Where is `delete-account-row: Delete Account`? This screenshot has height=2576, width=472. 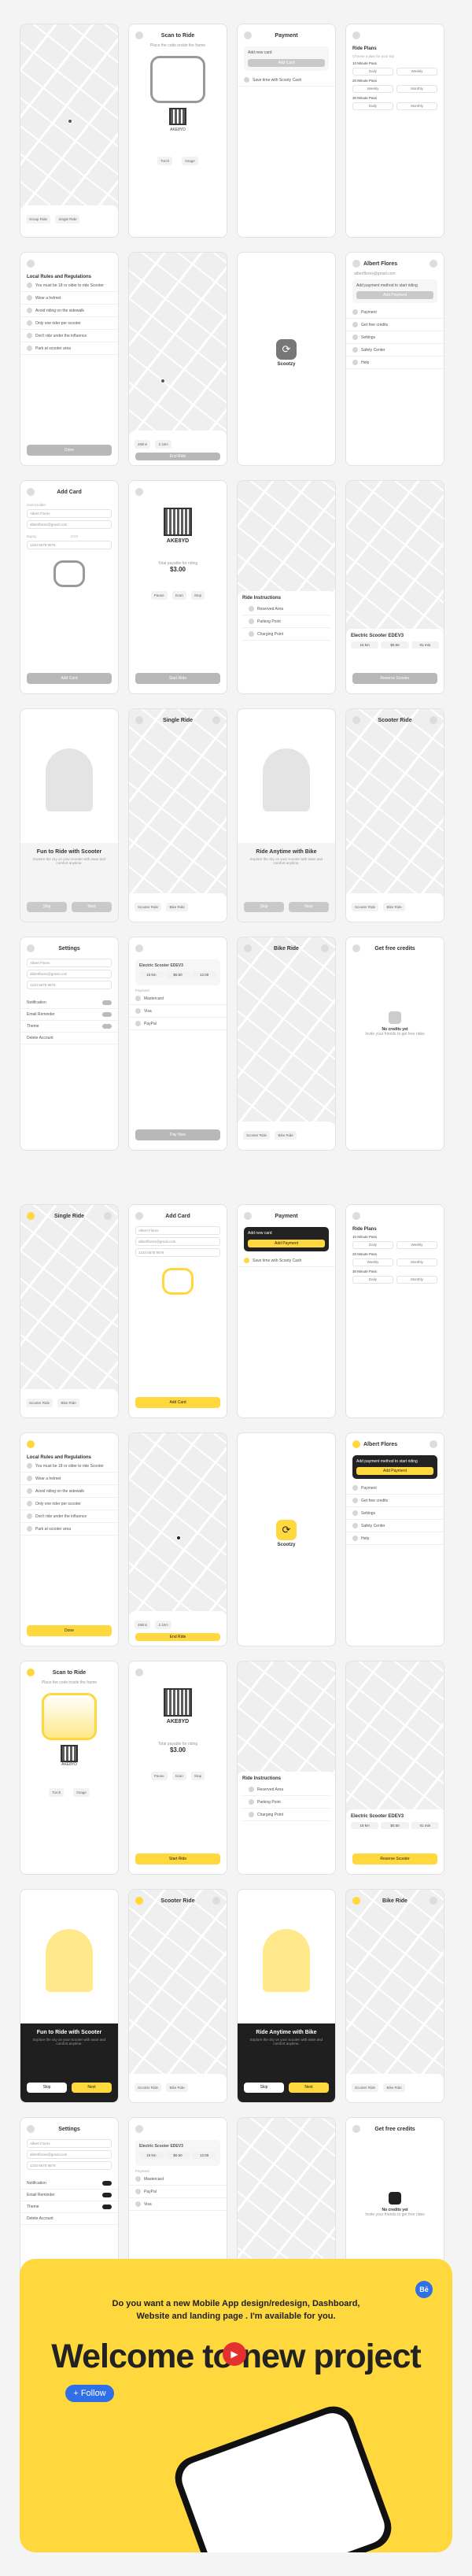
delete-account-row: Delete Account is located at coordinates (69, 2219).